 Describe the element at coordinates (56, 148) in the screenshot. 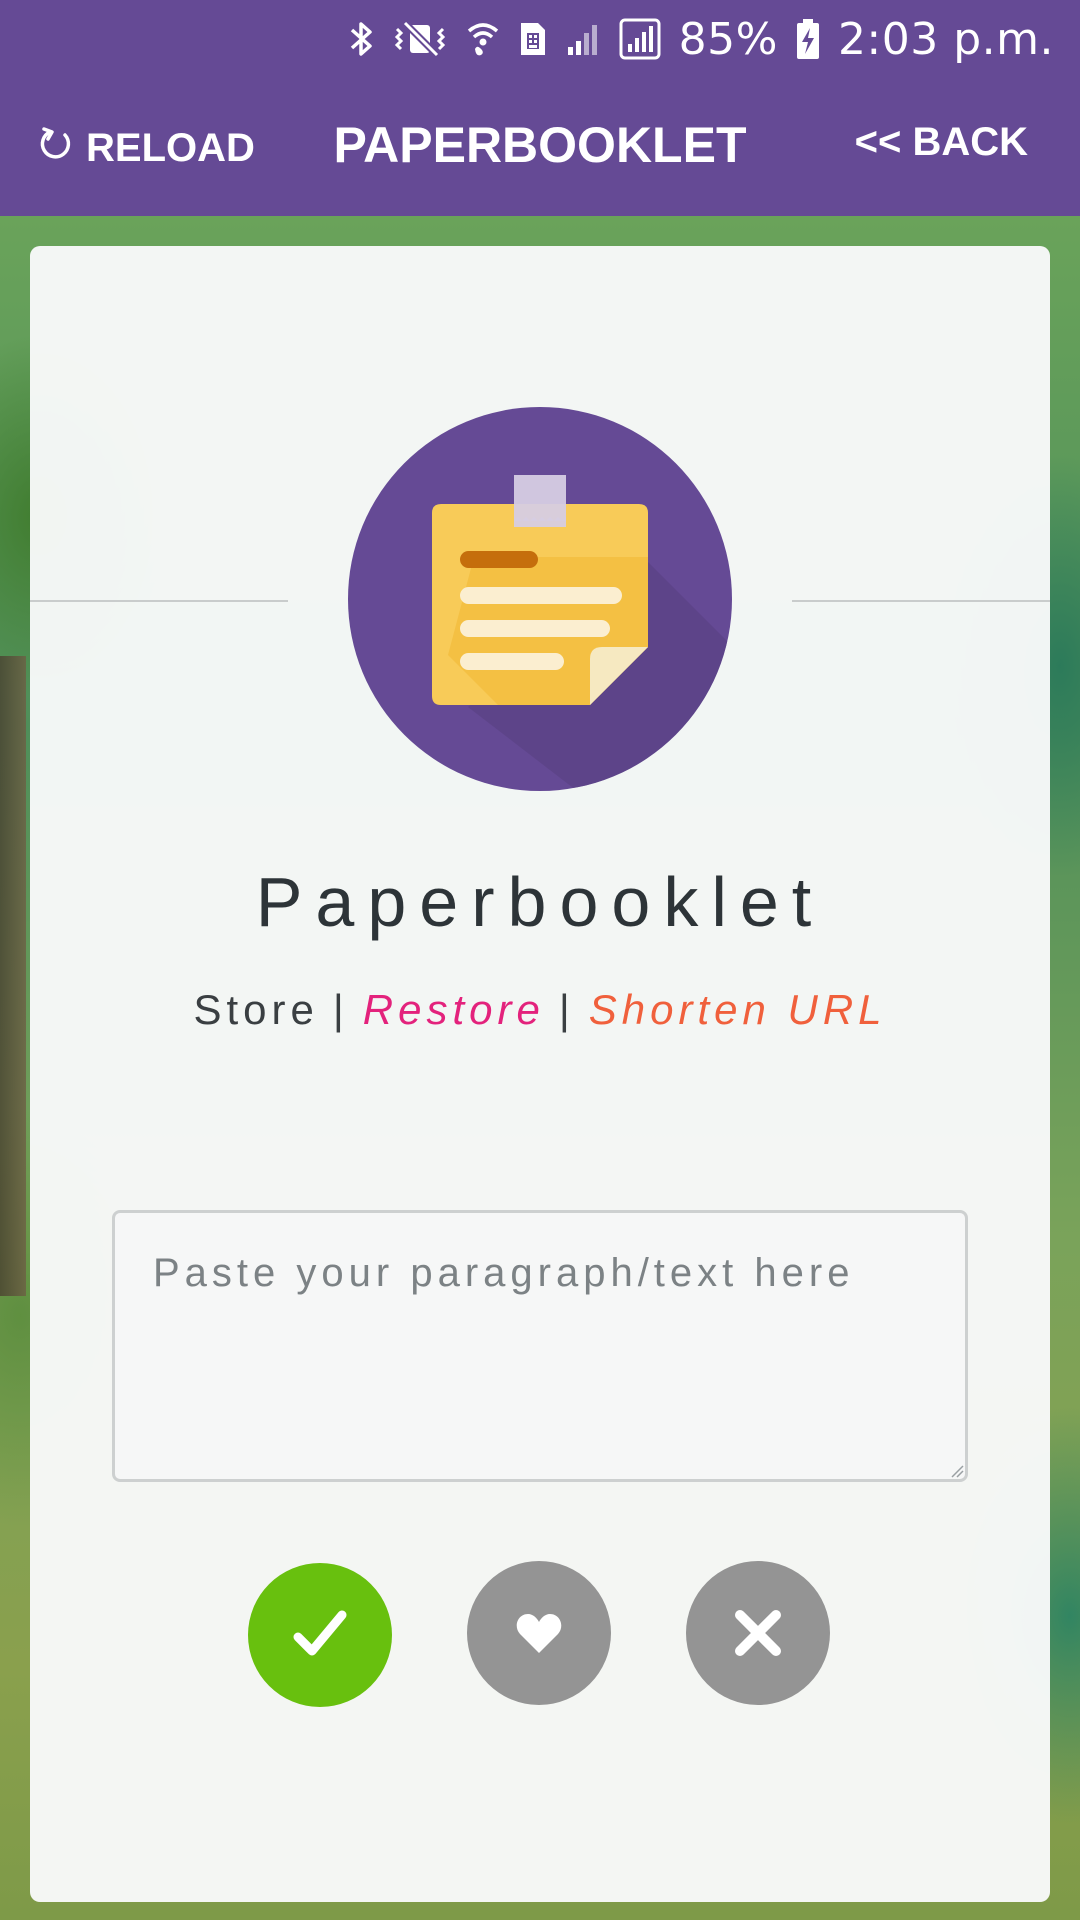

I see `reload-icon` at that location.